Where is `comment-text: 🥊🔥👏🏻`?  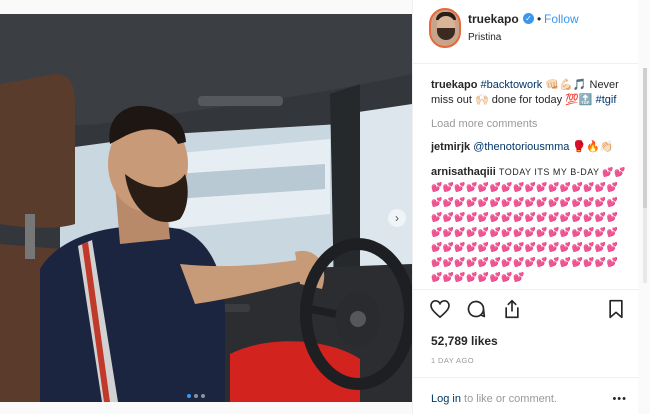 comment-text: 🥊🔥👏🏻 is located at coordinates (591, 147).